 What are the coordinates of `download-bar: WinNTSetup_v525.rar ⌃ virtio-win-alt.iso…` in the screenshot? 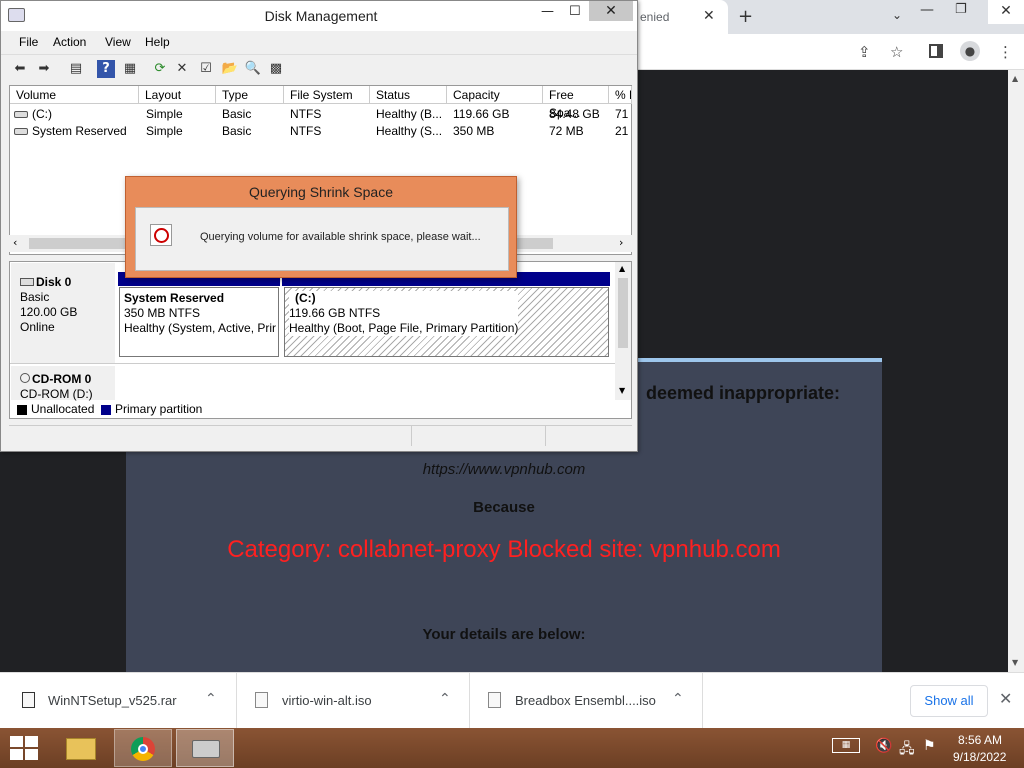 It's located at (512, 700).